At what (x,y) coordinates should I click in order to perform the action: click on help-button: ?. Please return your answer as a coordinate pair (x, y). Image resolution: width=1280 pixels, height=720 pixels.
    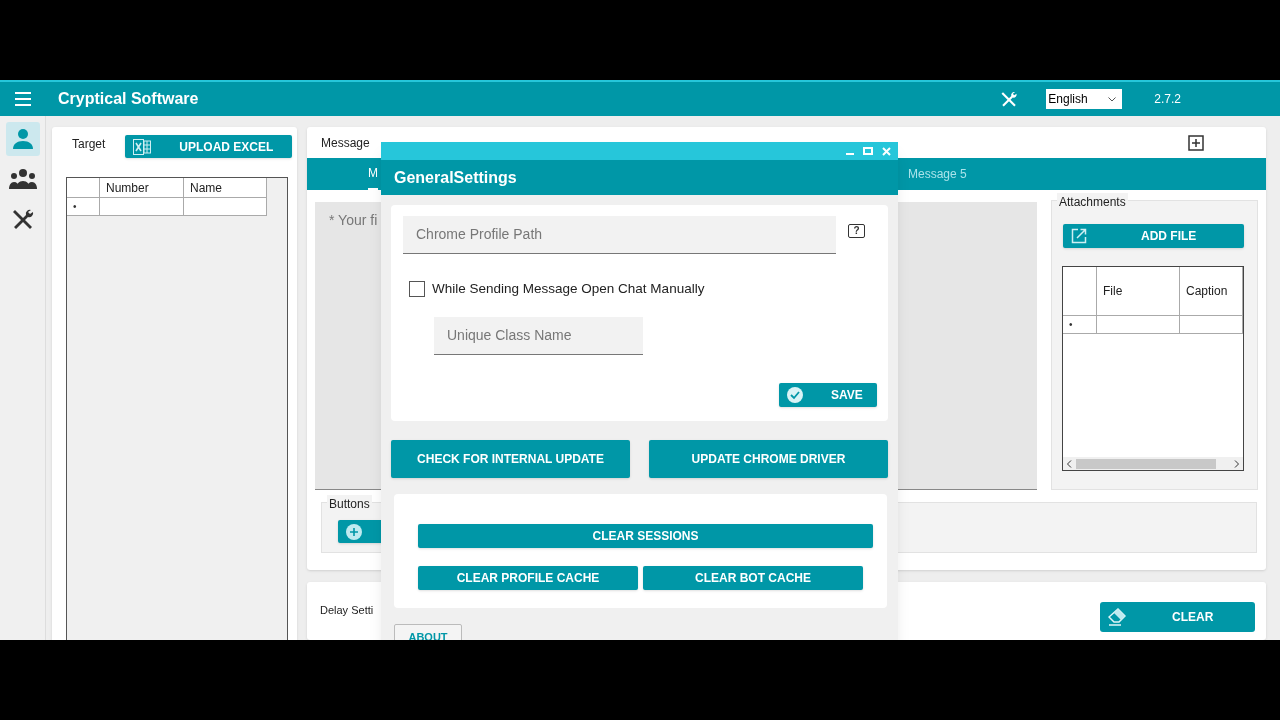
    Looking at the image, I should click on (856, 231).